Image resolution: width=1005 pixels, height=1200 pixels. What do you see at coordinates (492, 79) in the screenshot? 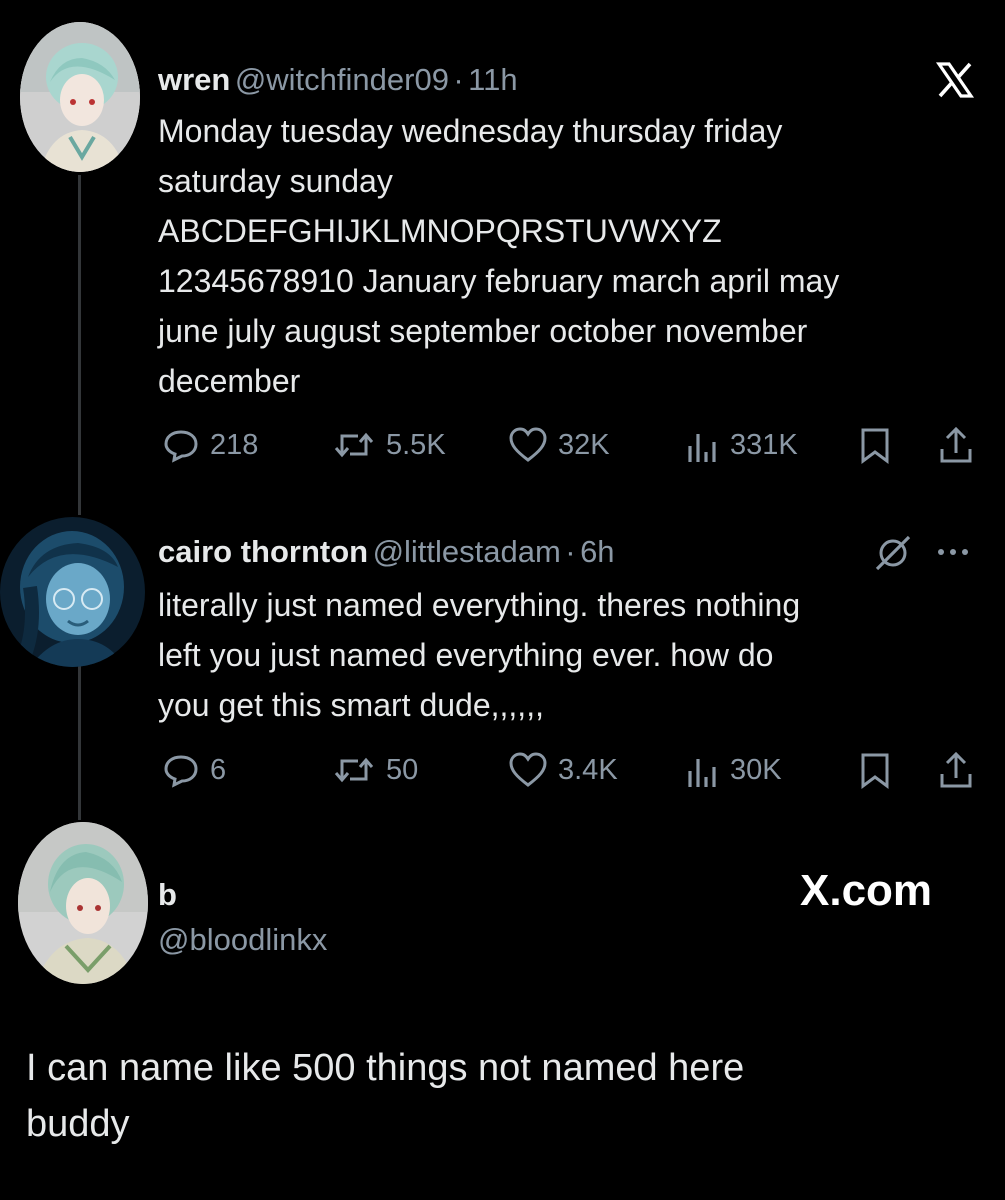
I see `timestamp: 11h` at bounding box center [492, 79].